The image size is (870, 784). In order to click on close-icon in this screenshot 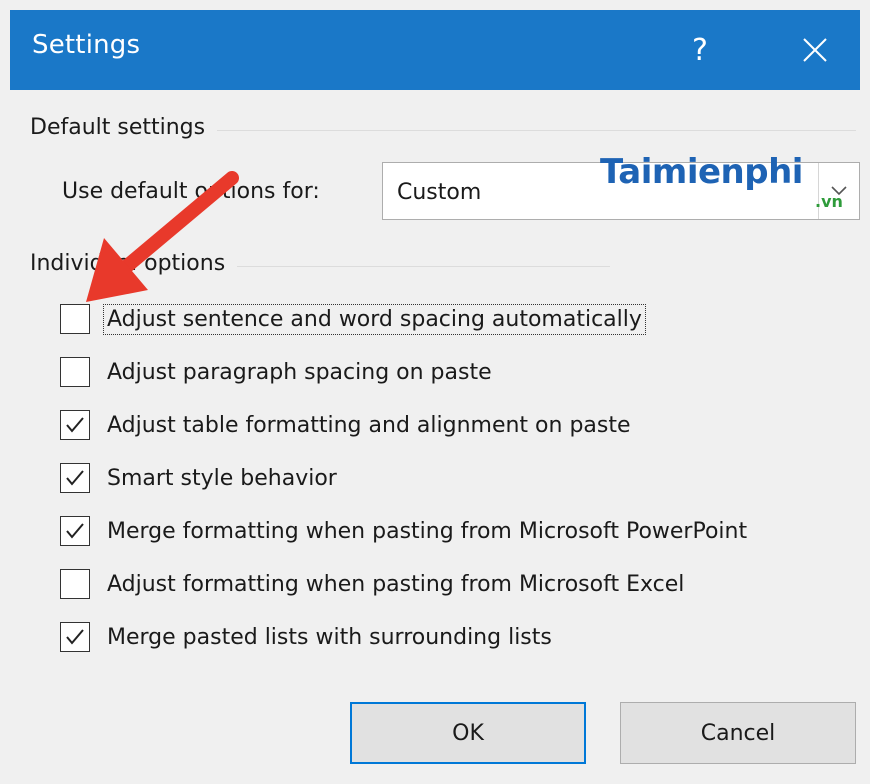, I will do `click(815, 50)`.